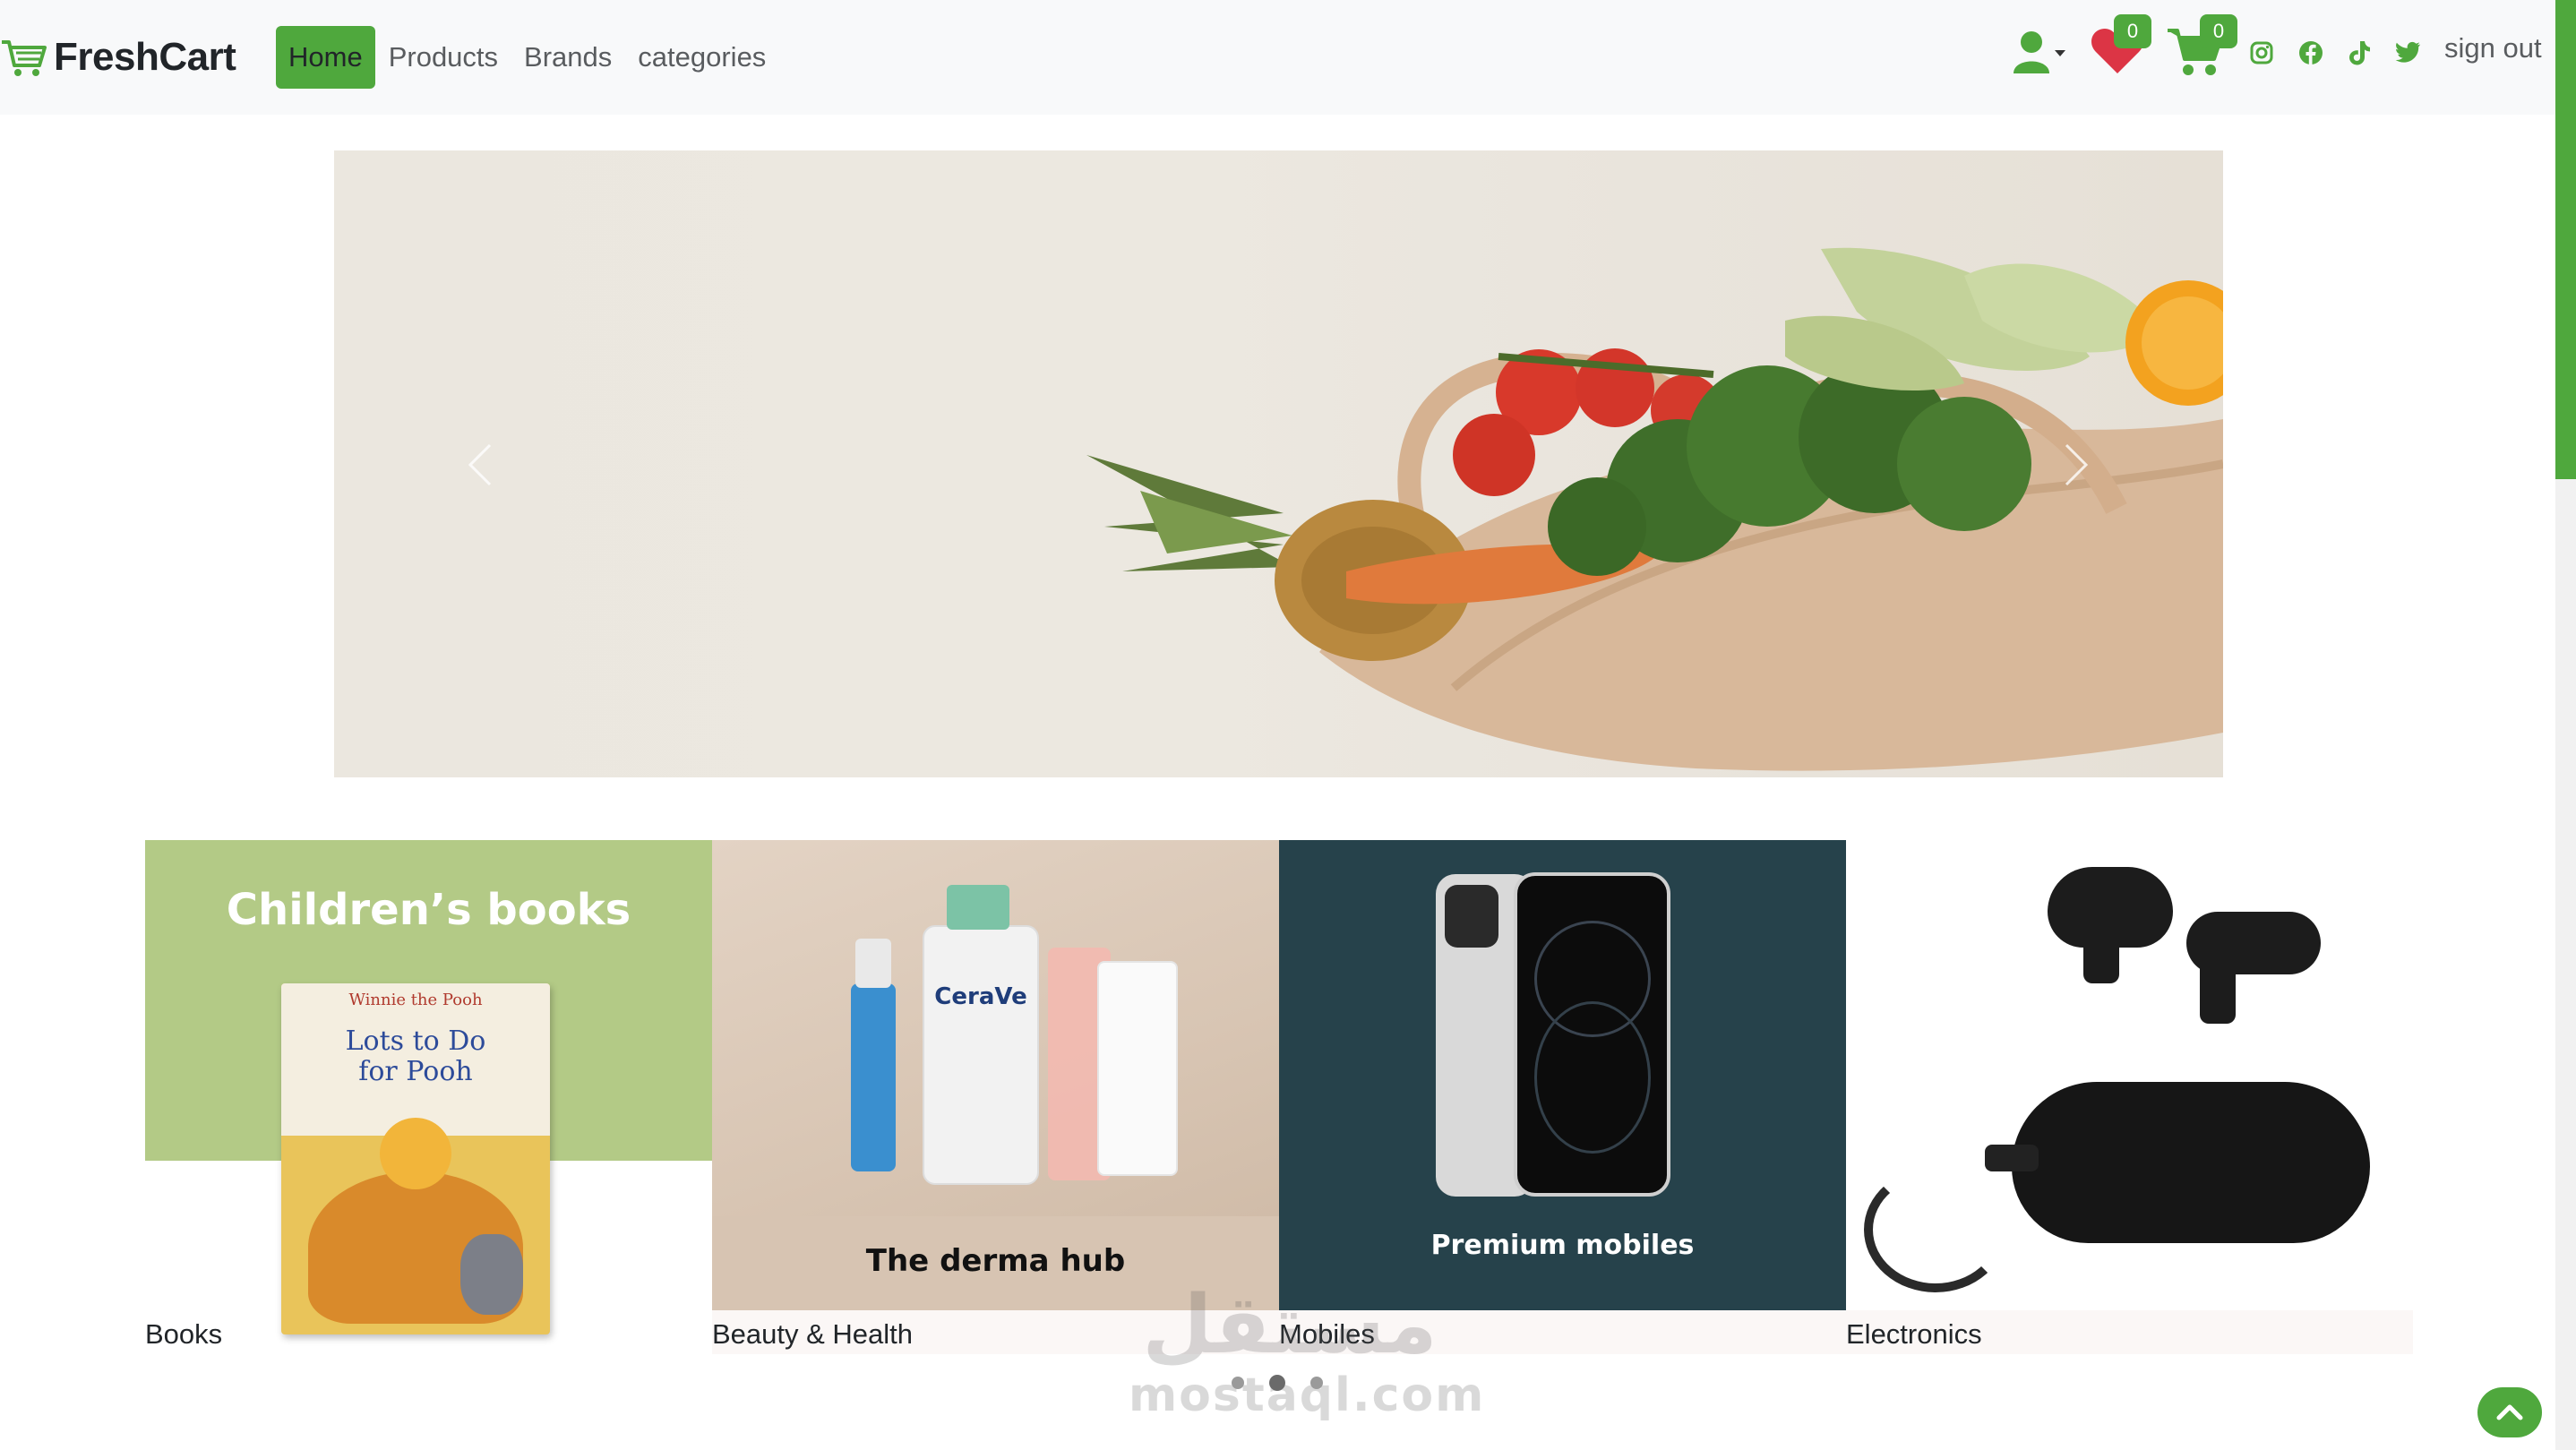 The width and height of the screenshot is (2576, 1450). What do you see at coordinates (415, 1158) in the screenshot?
I see `book-cover: Winnie the Pooh Lots to Do for Pooh` at bounding box center [415, 1158].